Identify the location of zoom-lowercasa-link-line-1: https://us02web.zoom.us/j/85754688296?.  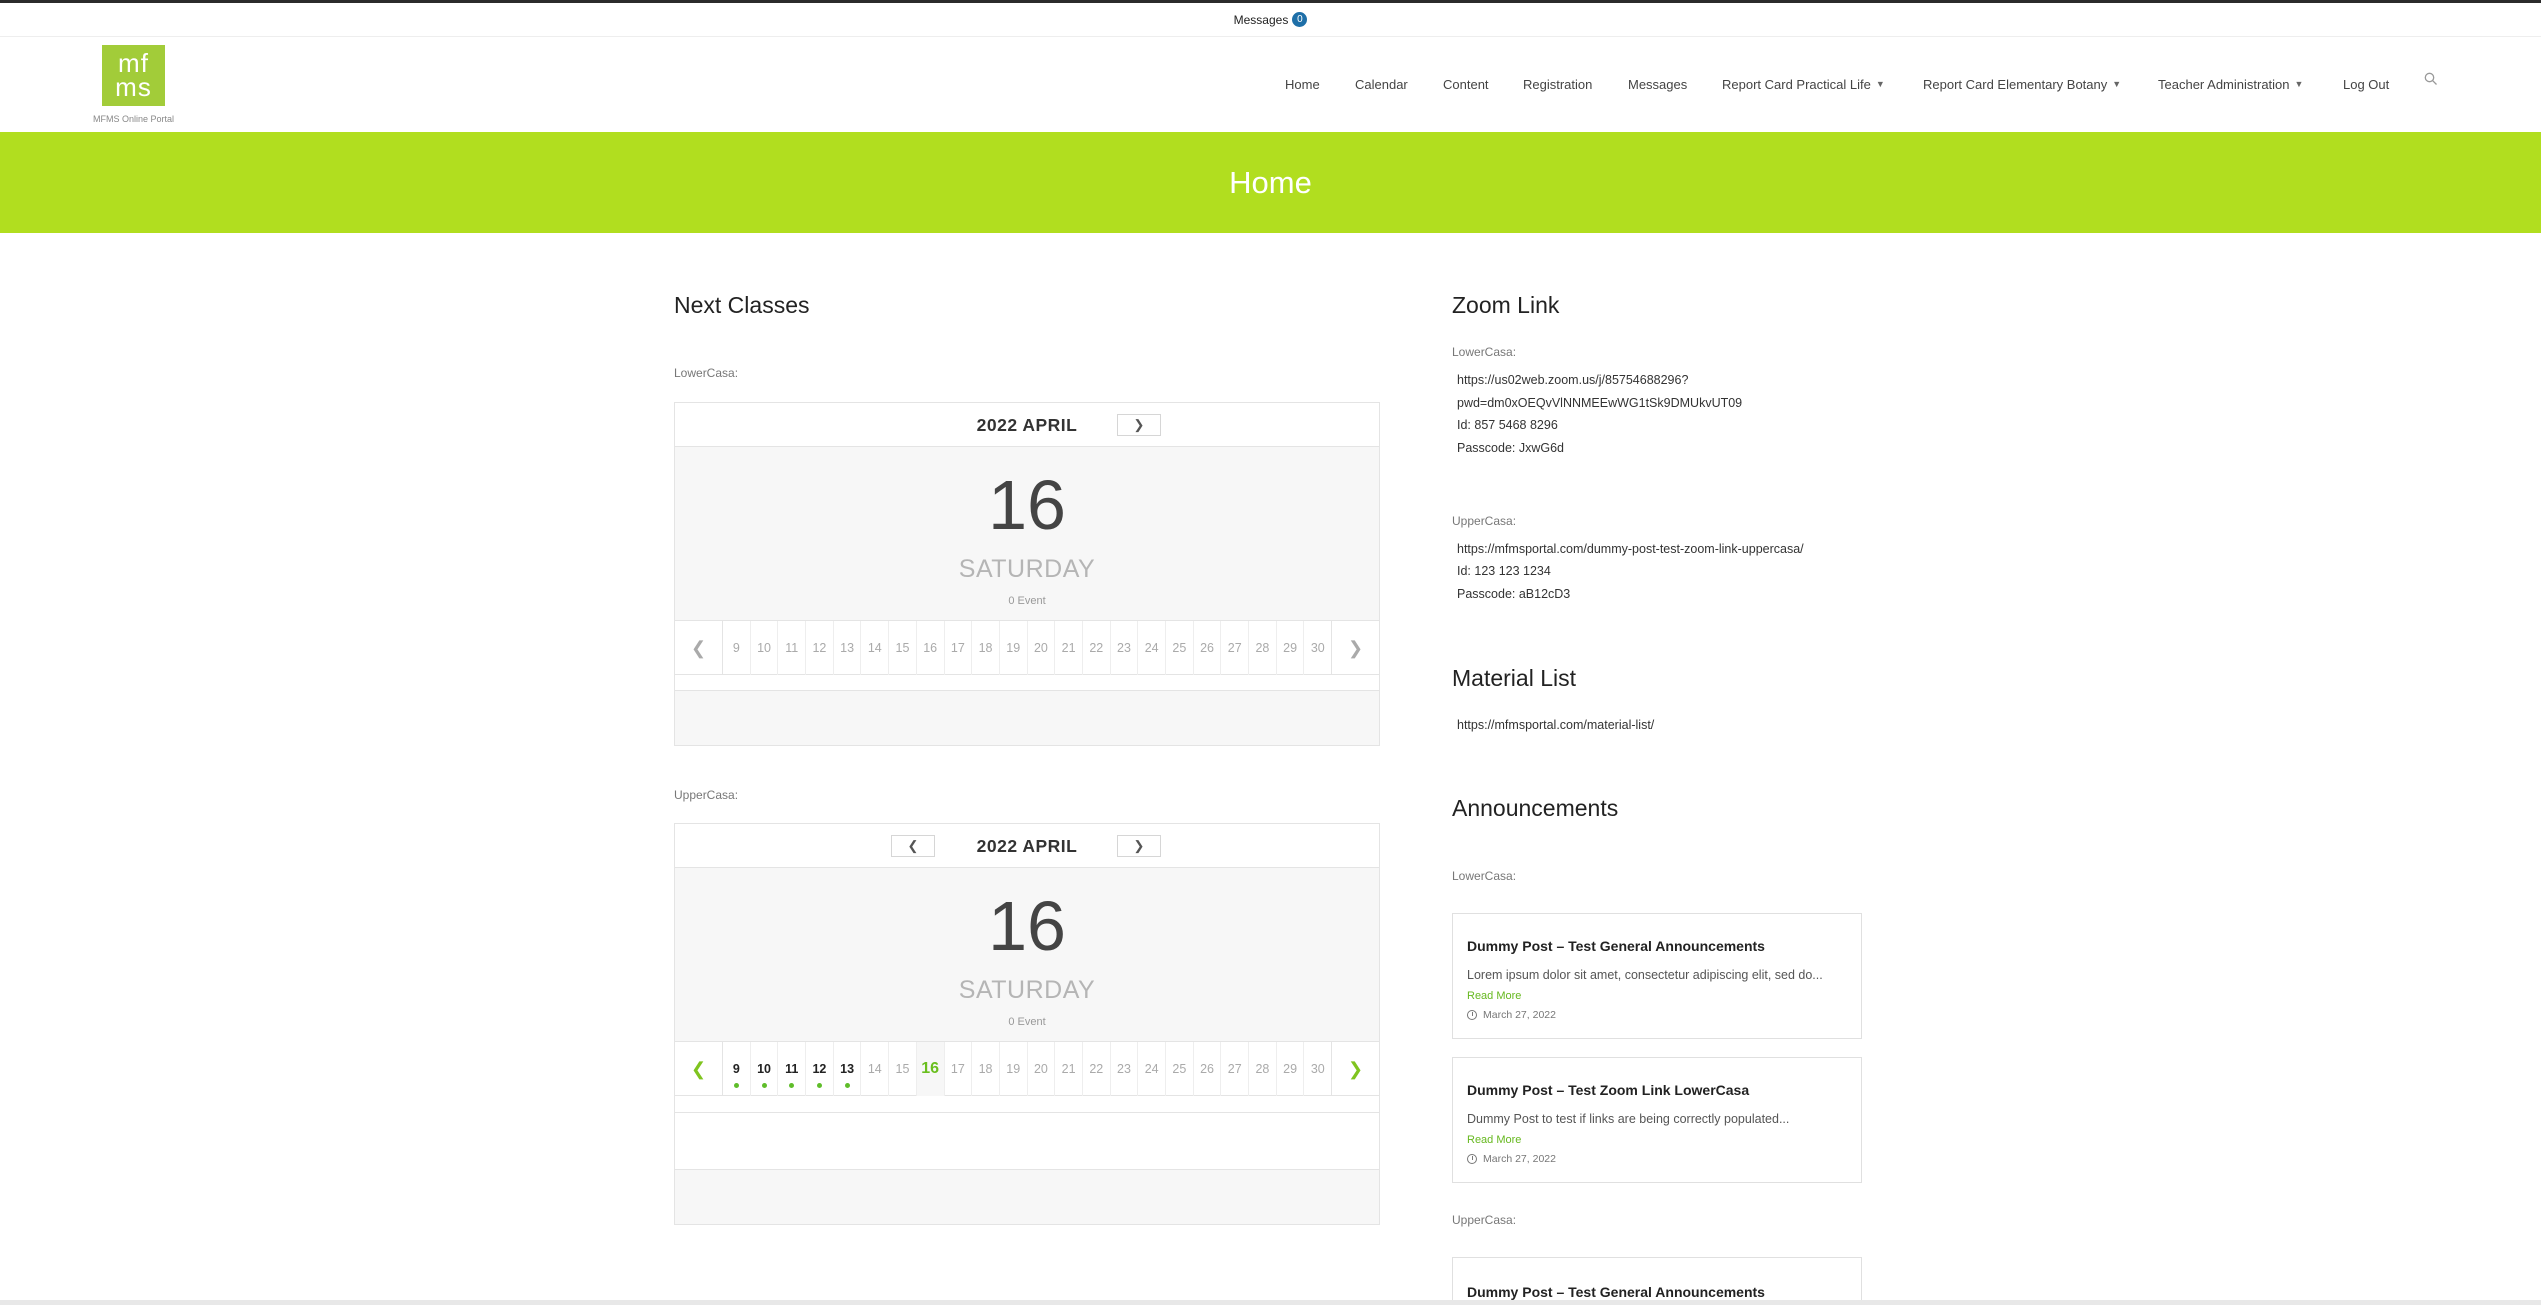
(1572, 380).